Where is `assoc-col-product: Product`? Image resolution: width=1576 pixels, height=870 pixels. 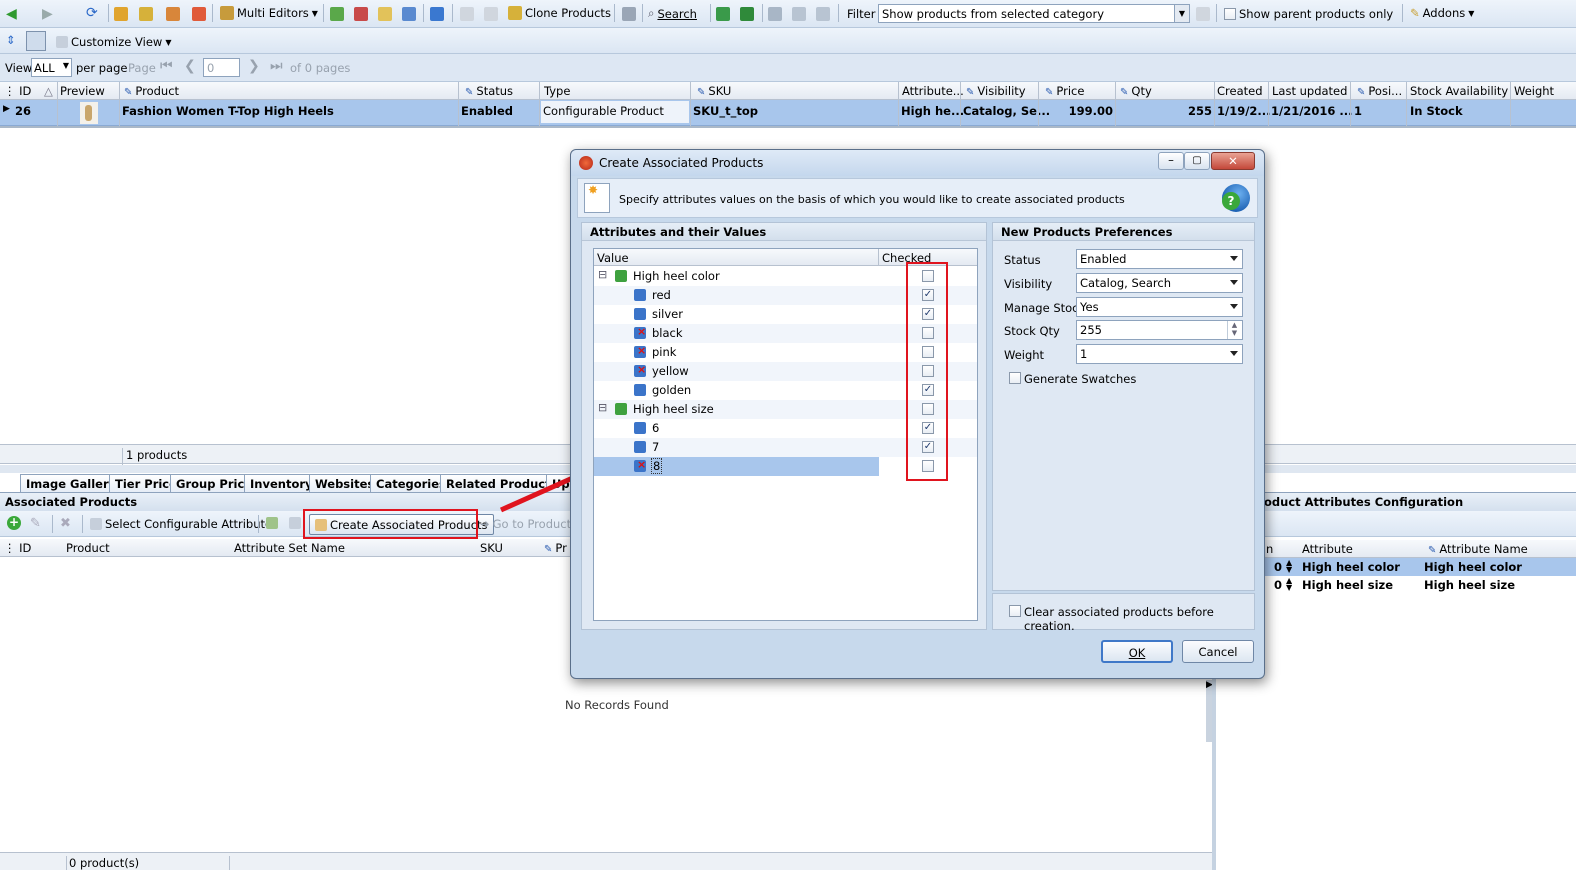 assoc-col-product: Product is located at coordinates (88, 548).